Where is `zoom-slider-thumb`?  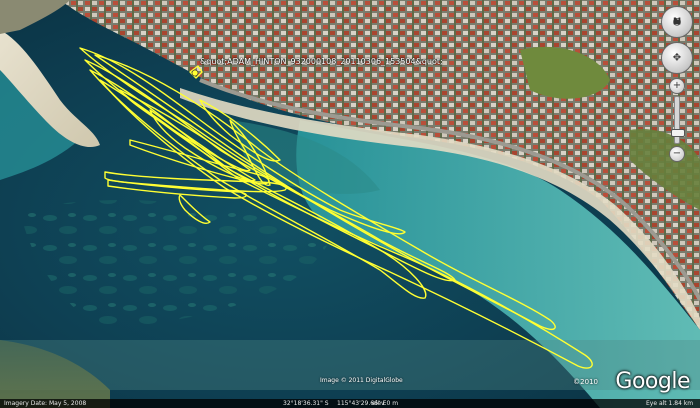
zoom-slider-thumb is located at coordinates (678, 133).